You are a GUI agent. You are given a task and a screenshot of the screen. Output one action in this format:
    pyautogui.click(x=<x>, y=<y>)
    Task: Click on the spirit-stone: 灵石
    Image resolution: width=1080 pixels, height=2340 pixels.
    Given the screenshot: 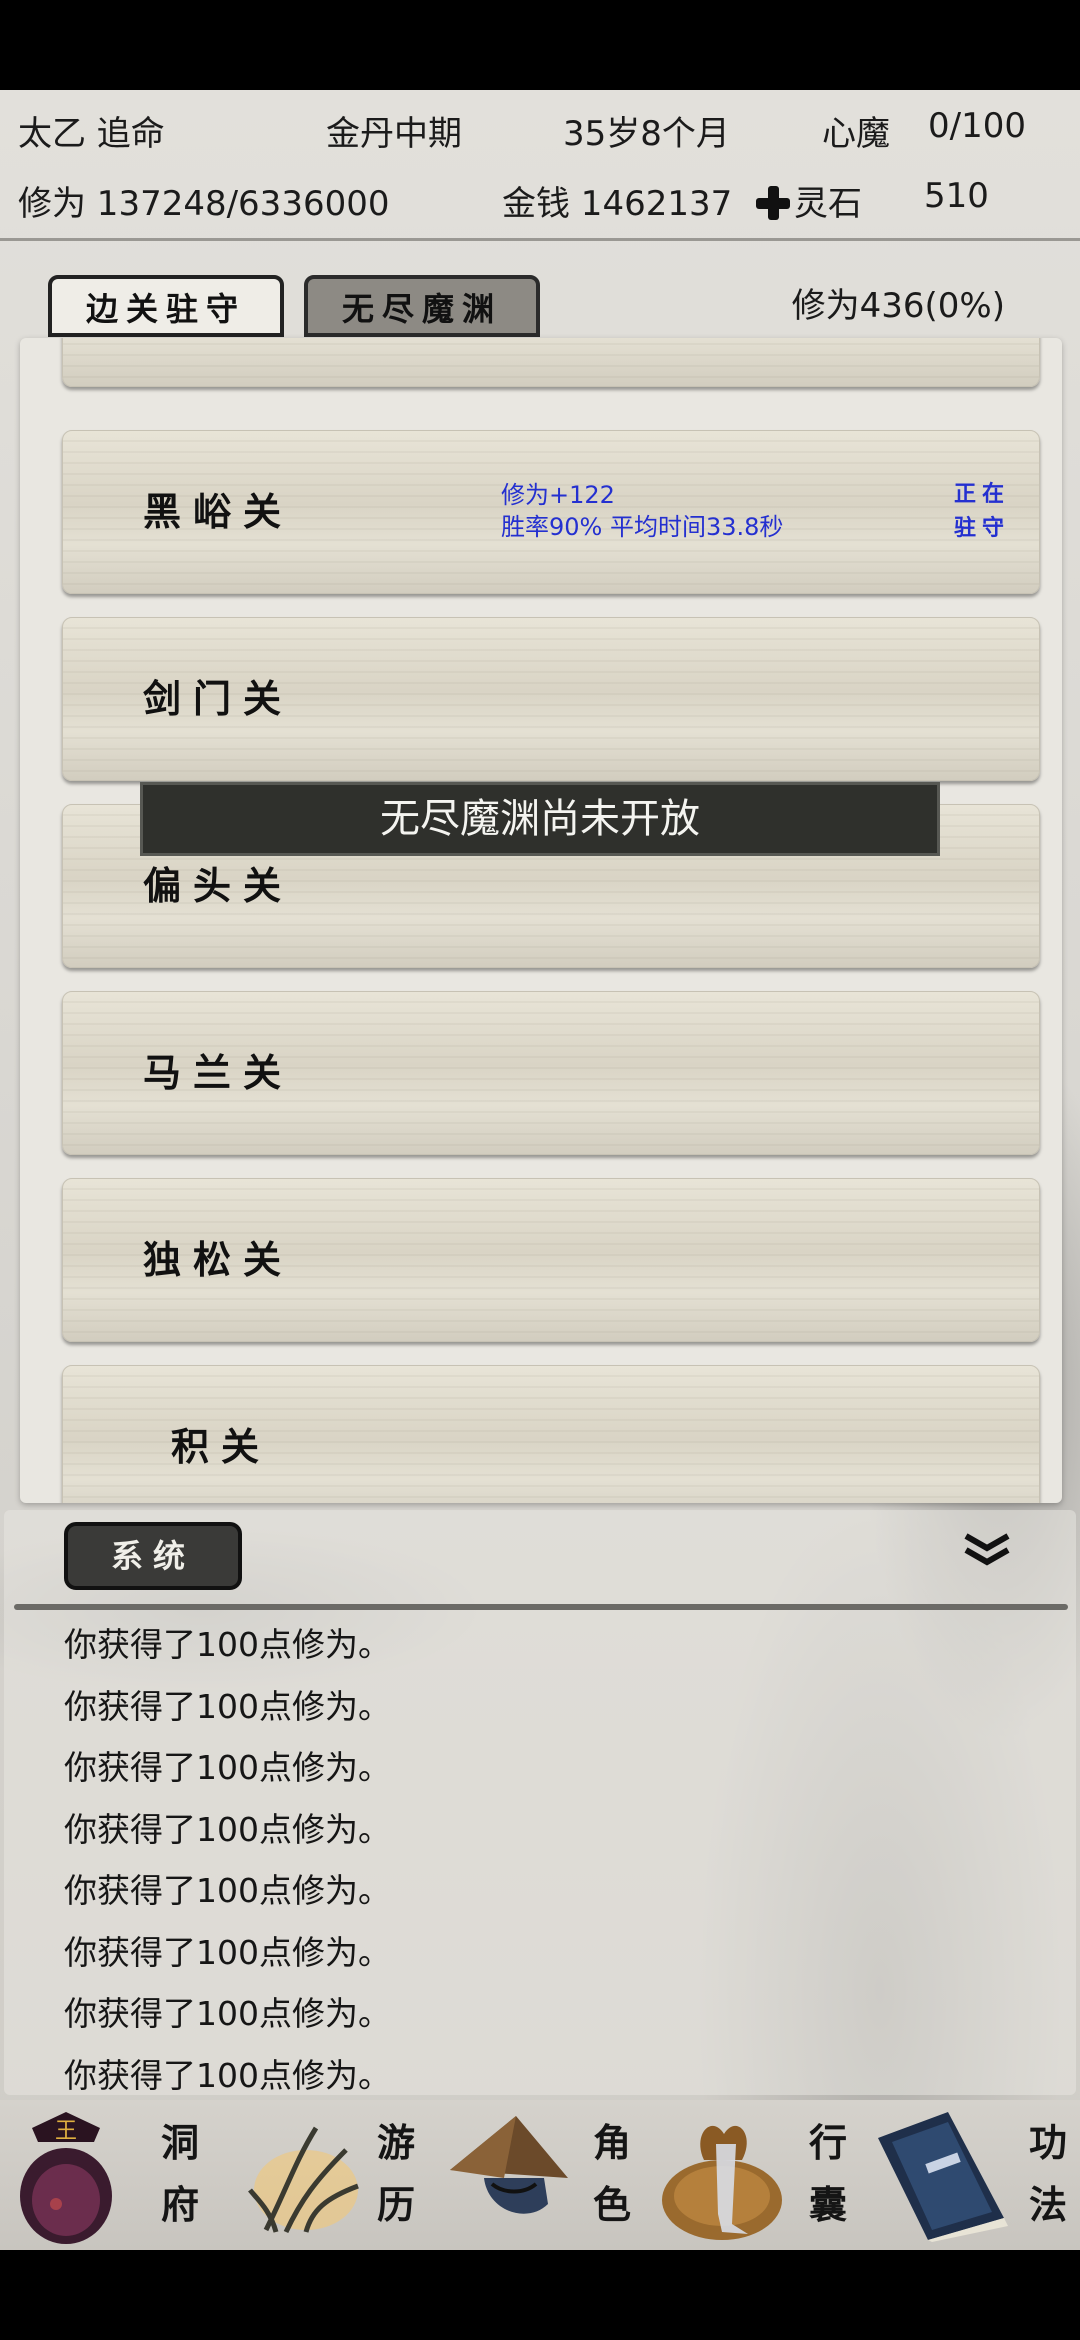 What is the action you would take?
    pyautogui.click(x=809, y=200)
    